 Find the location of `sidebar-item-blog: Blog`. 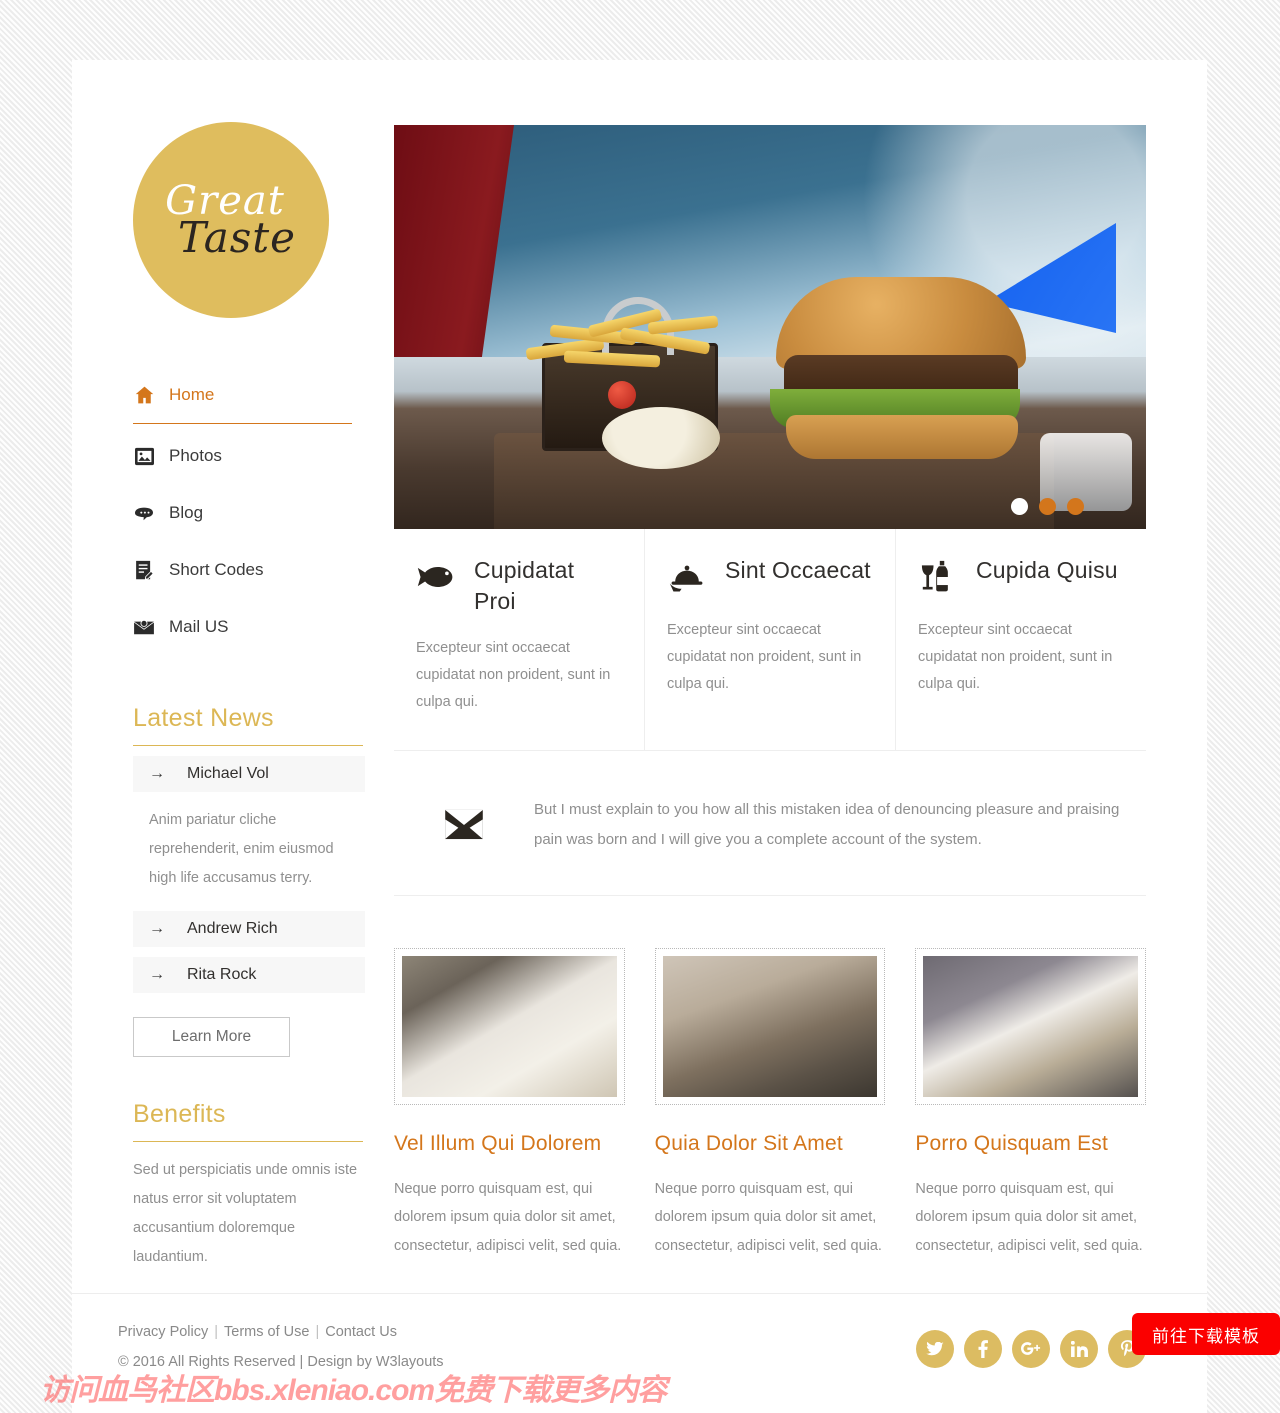

sidebar-item-blog: Blog is located at coordinates (242, 513).